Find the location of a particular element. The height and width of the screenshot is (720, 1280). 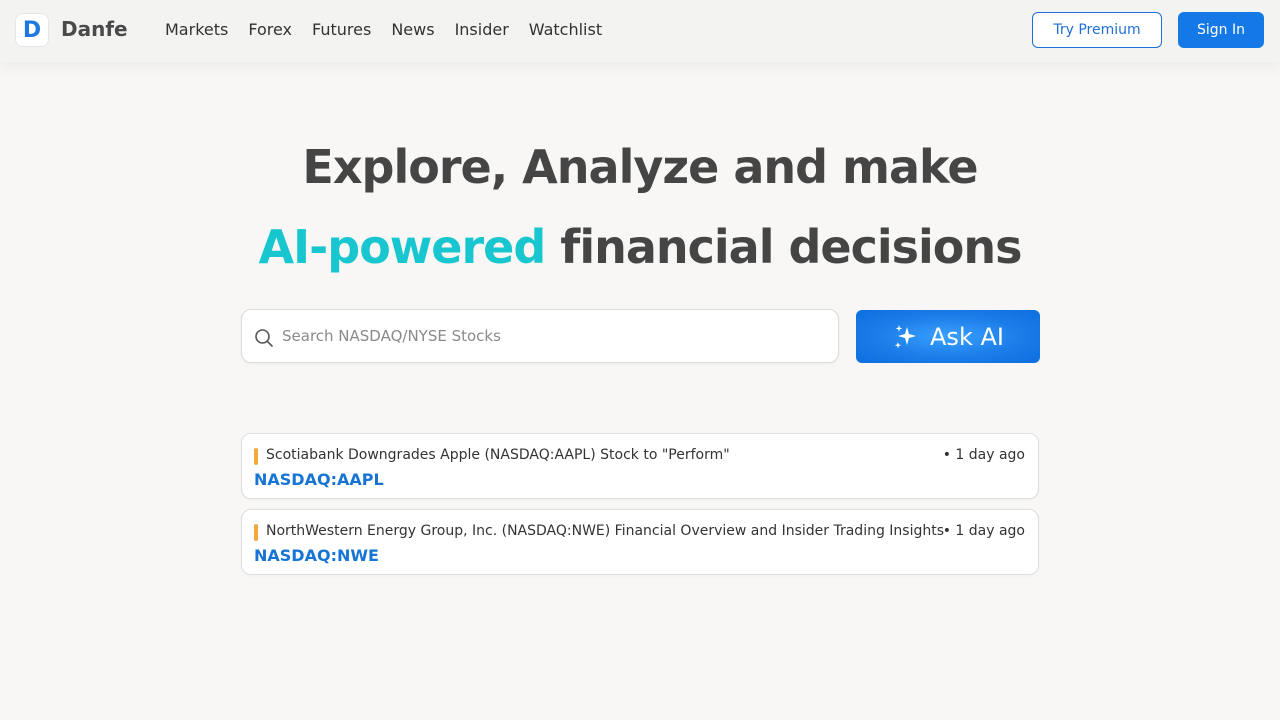

nav-item-futures: Futures is located at coordinates (341, 29).